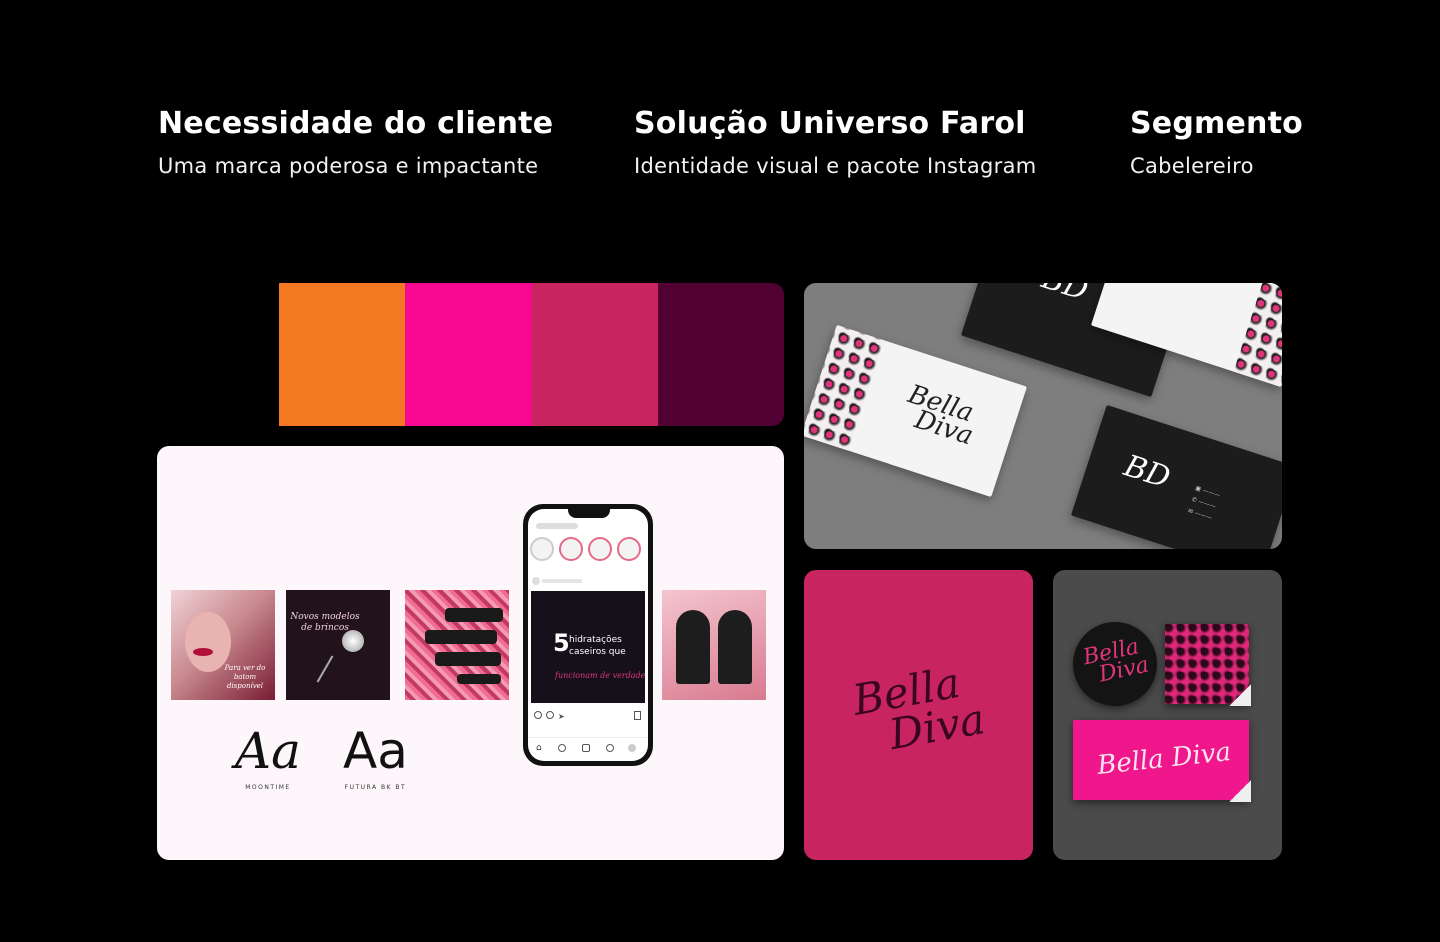  Describe the element at coordinates (338, 645) in the screenshot. I see `feed-thumbnail-earrings: Novos modelos de brincos` at that location.